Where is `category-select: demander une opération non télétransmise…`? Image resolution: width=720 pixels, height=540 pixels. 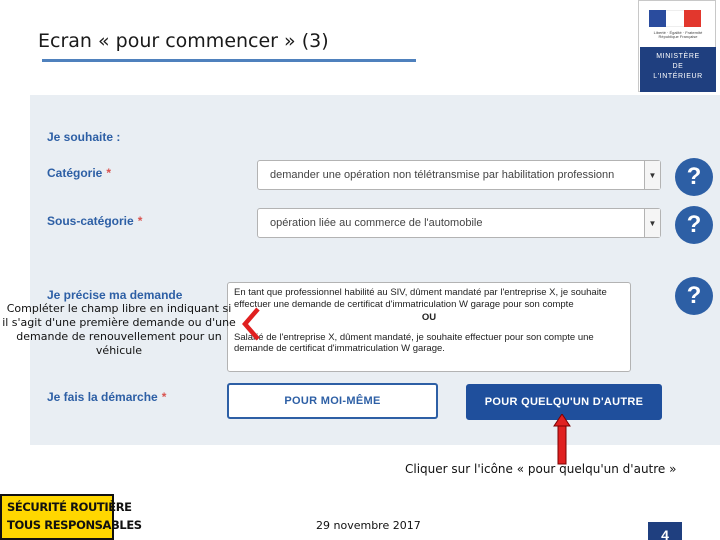
category-select: demander une opération non télétransmise… is located at coordinates (459, 175).